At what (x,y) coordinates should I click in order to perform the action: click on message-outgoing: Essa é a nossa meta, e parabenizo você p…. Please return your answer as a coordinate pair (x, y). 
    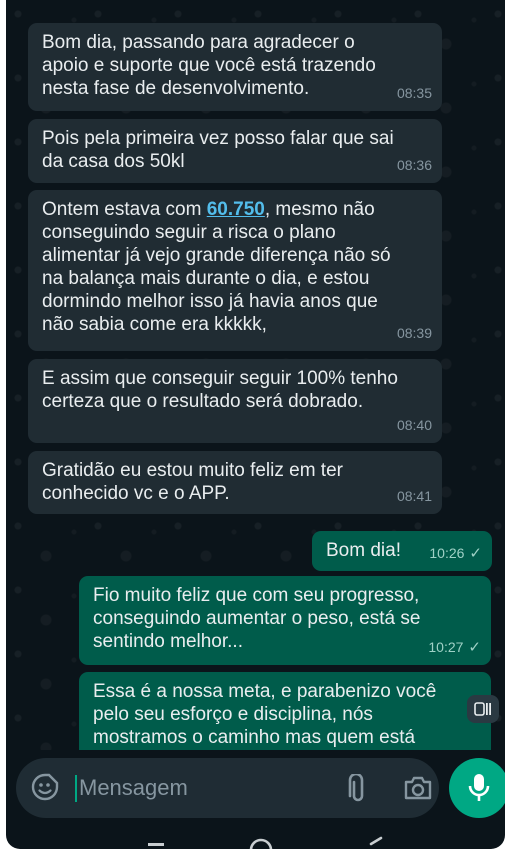
    Looking at the image, I should click on (285, 711).